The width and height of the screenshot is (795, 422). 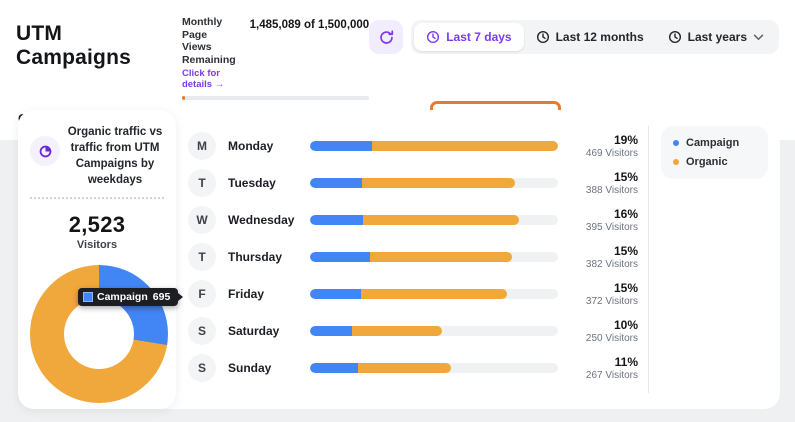 What do you see at coordinates (254, 330) in the screenshot?
I see `day-name: Saturday` at bounding box center [254, 330].